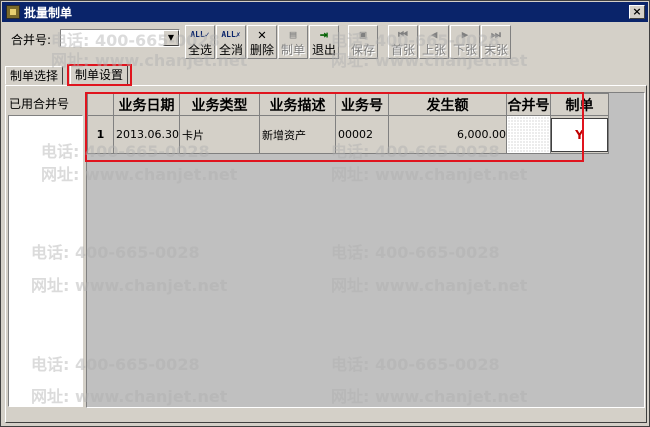  I want to click on close-button: ×, so click(637, 12).